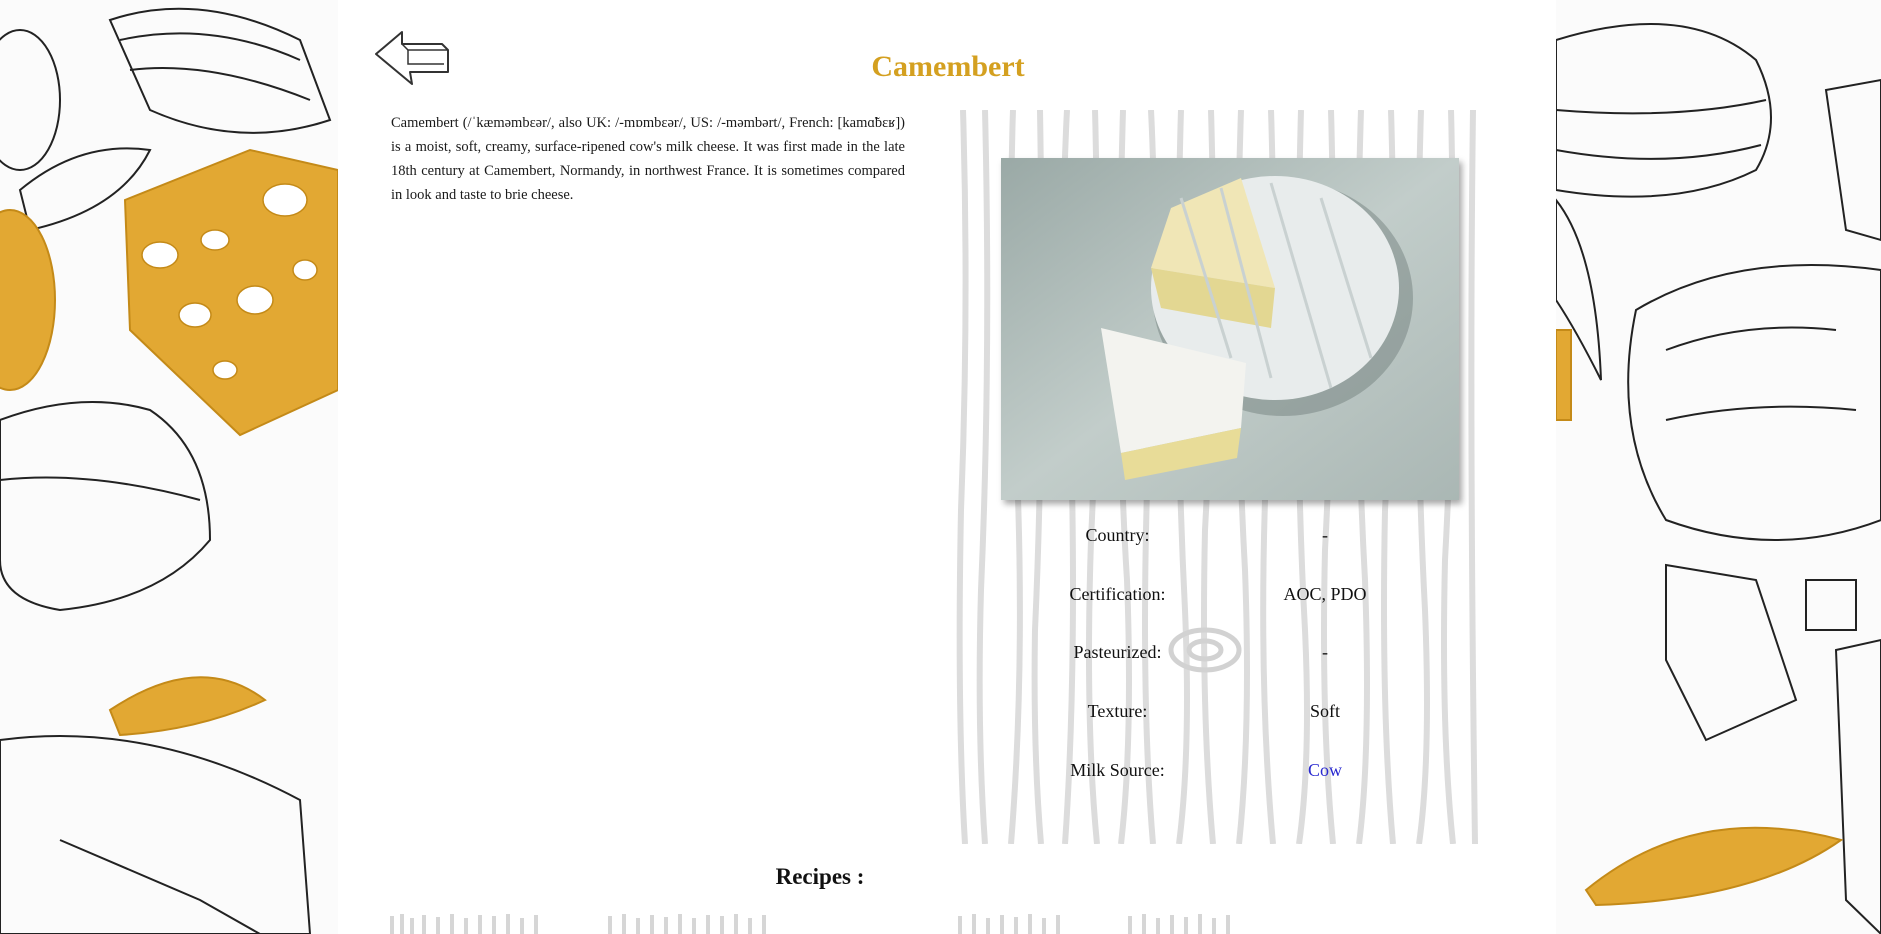  What do you see at coordinates (1117, 535) in the screenshot?
I see `country-label: Country:` at bounding box center [1117, 535].